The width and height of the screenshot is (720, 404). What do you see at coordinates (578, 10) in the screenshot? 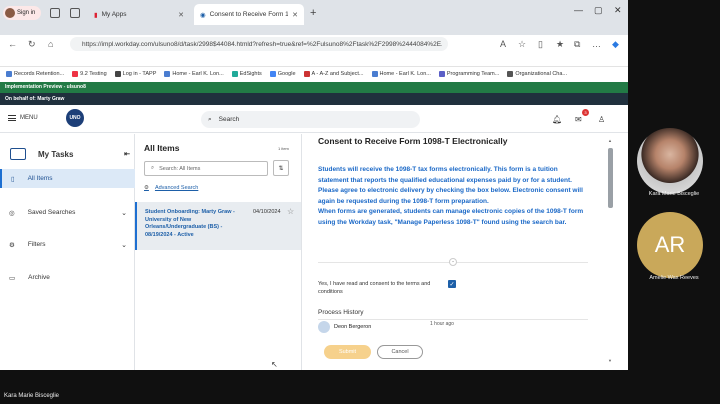
I see `minimize-icon: —` at bounding box center [578, 10].